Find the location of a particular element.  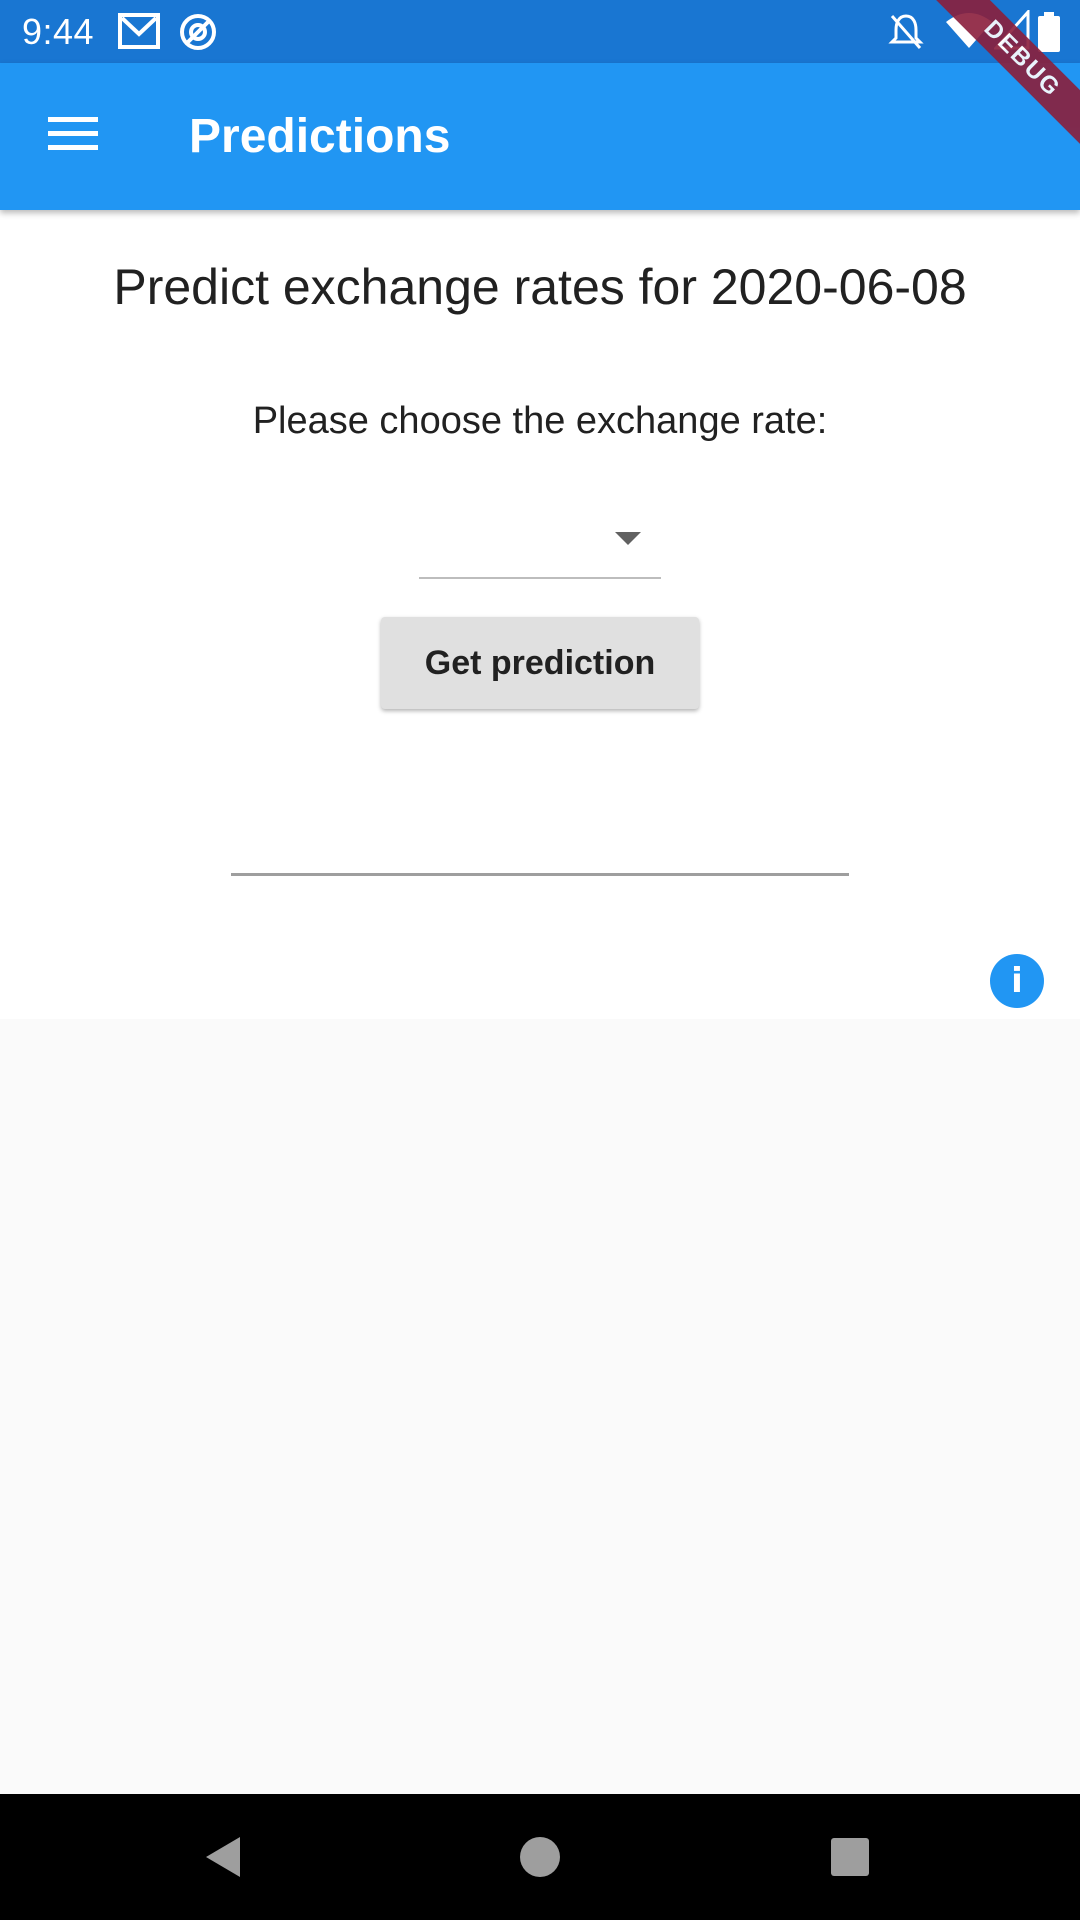

gmail-icon is located at coordinates (139, 33).